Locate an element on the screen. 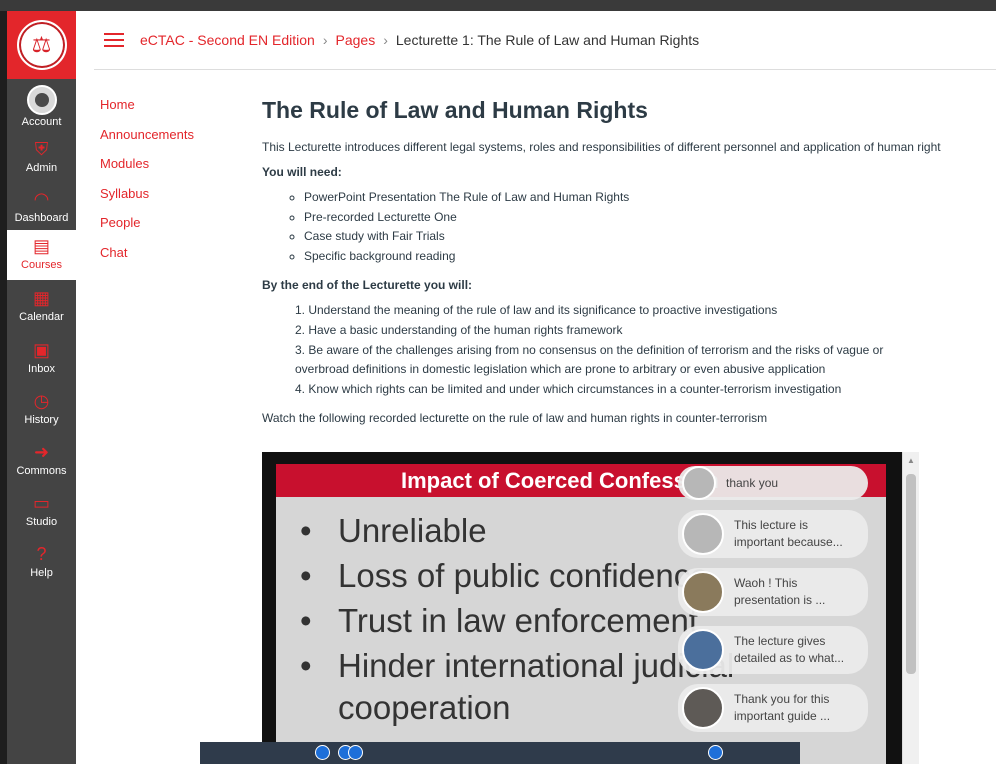  seal-icon: ⚖ is located at coordinates (41, 45).